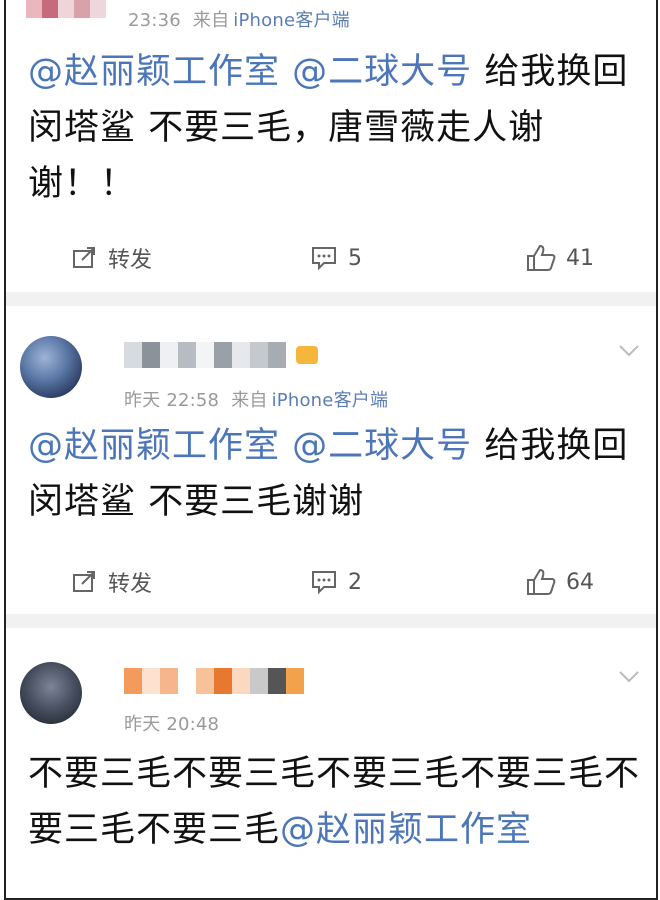  Describe the element at coordinates (307, 355) in the screenshot. I see `vip-badge-icon` at that location.